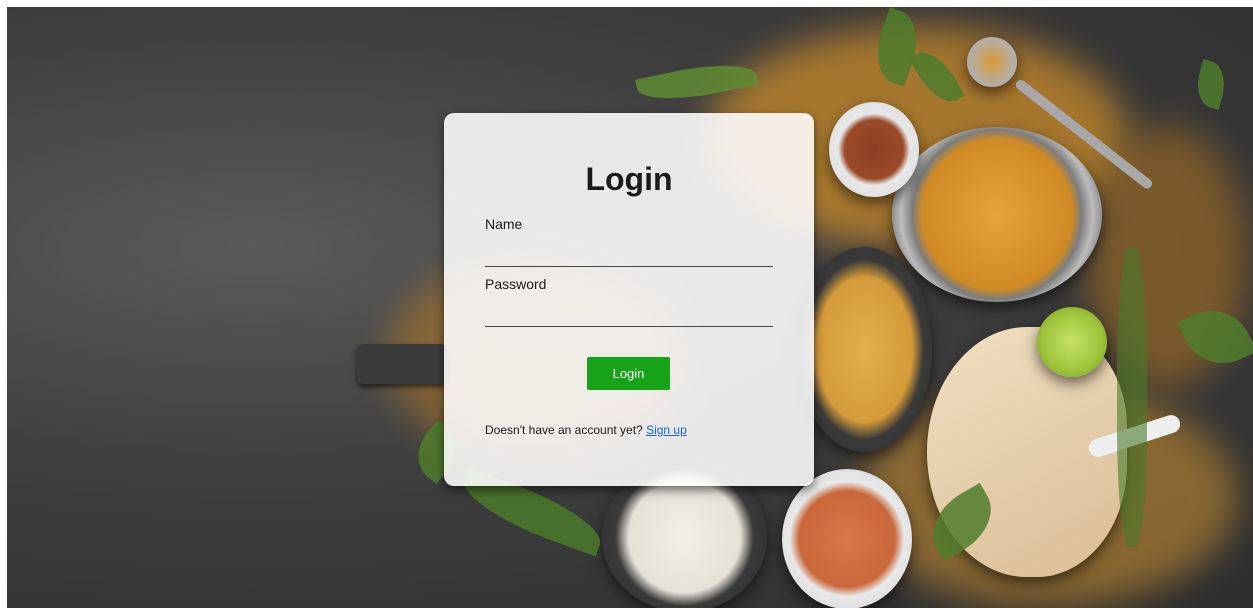 The image size is (1253, 608). Describe the element at coordinates (628, 373) in the screenshot. I see `login-button: Login` at that location.